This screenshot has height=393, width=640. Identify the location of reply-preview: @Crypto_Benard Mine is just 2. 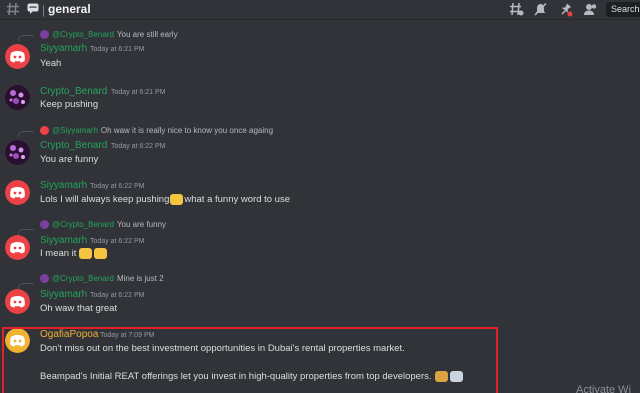
(102, 278).